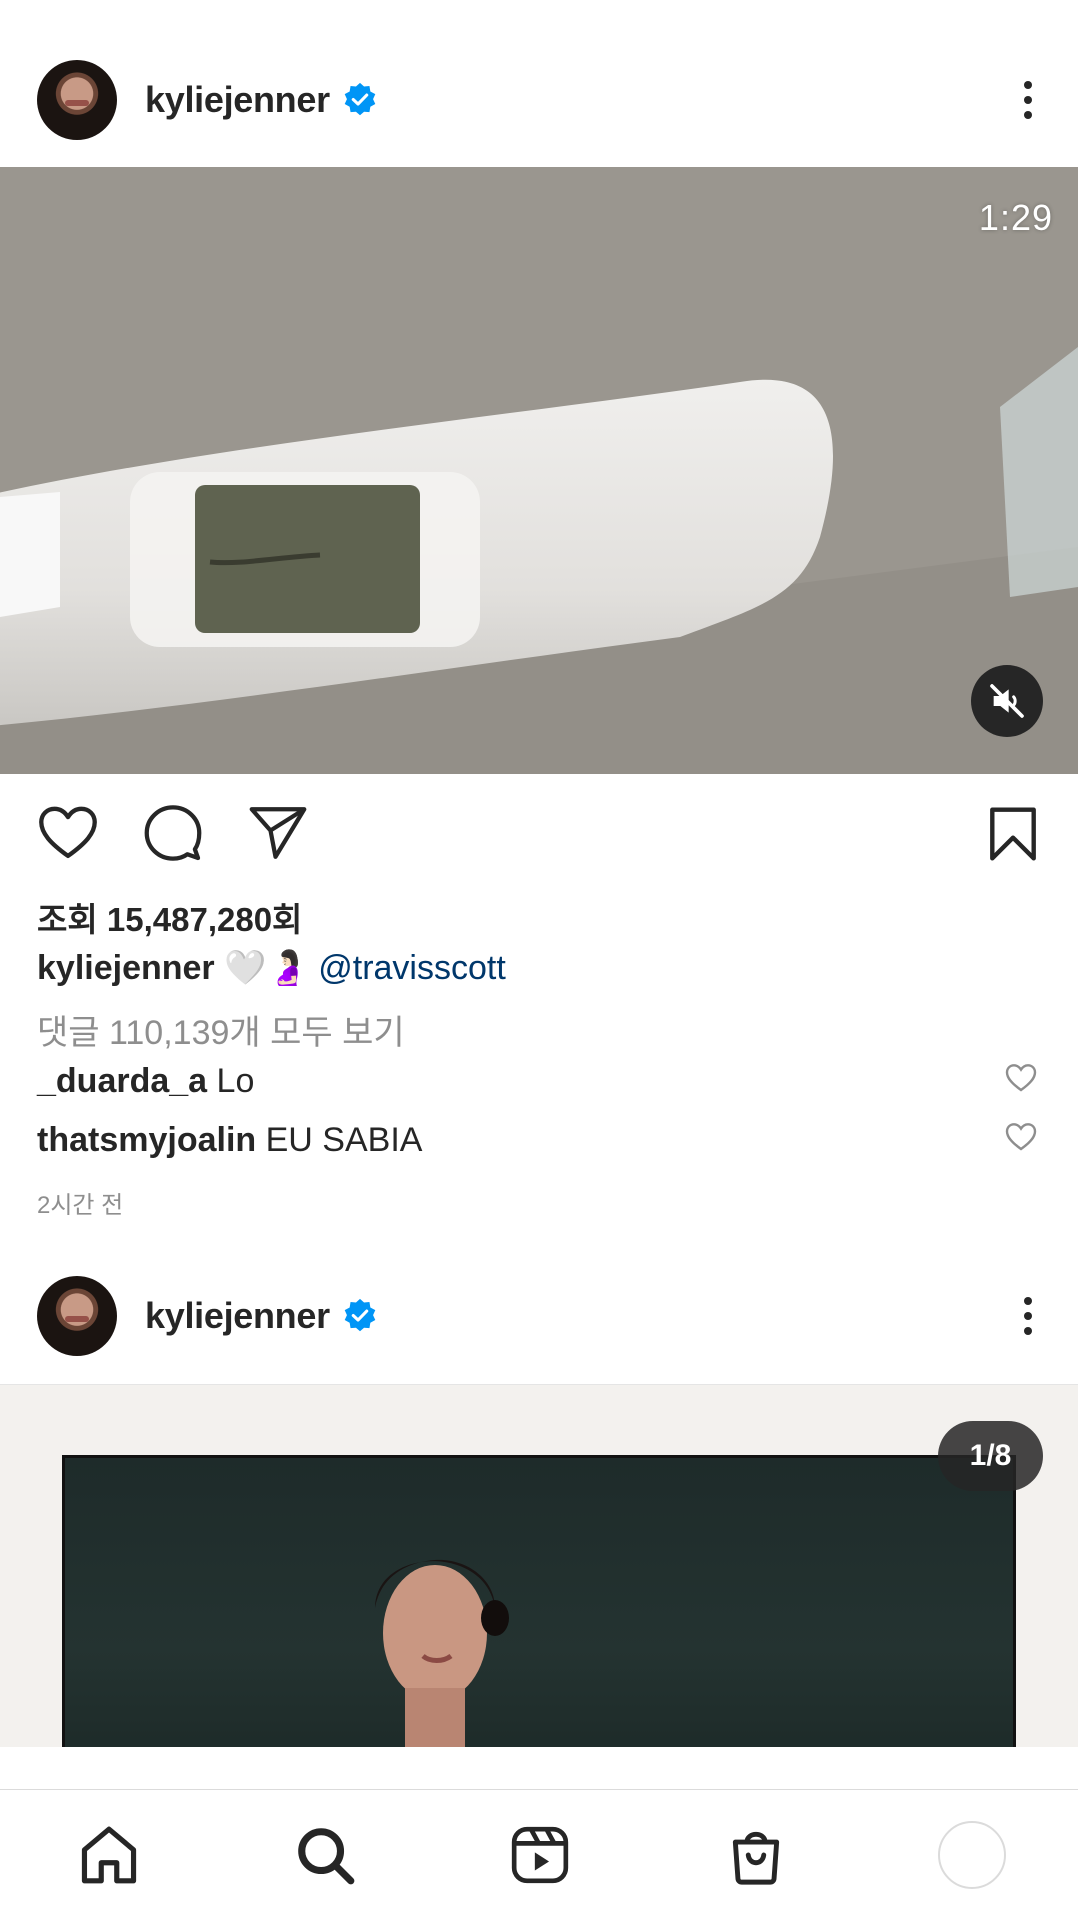 This screenshot has height=1918, width=1078. What do you see at coordinates (122, 1081) in the screenshot?
I see `comment-username: _duarda_a` at bounding box center [122, 1081].